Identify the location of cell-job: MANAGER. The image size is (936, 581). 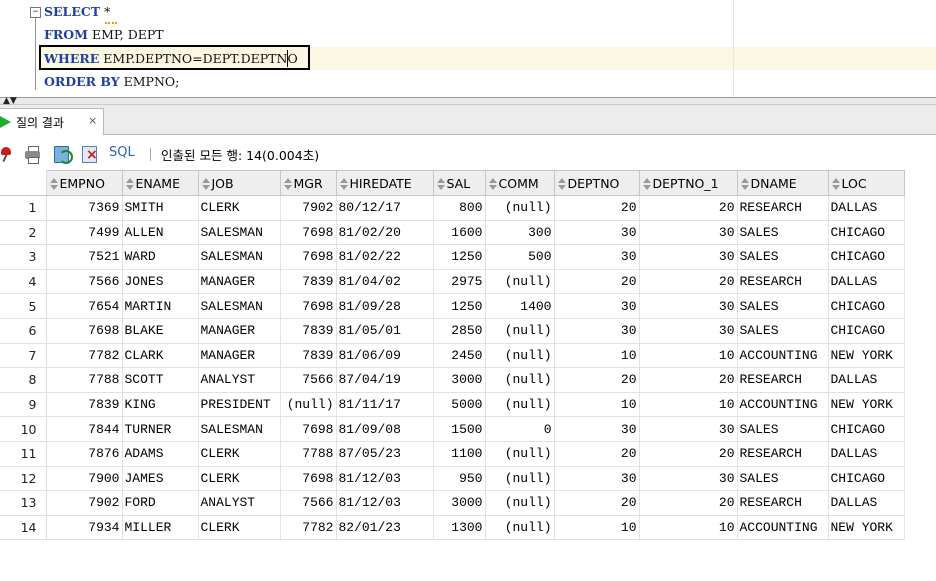
(239, 356).